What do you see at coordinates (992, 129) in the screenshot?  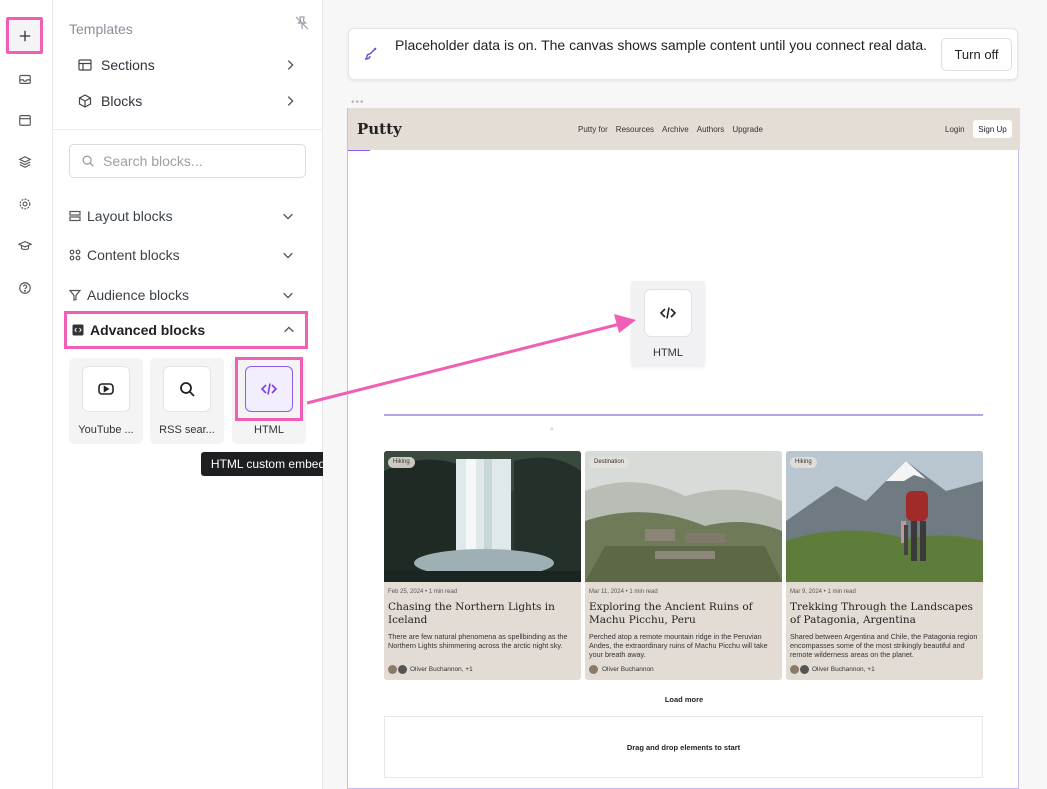 I see `site-signup-button: Sign Up` at bounding box center [992, 129].